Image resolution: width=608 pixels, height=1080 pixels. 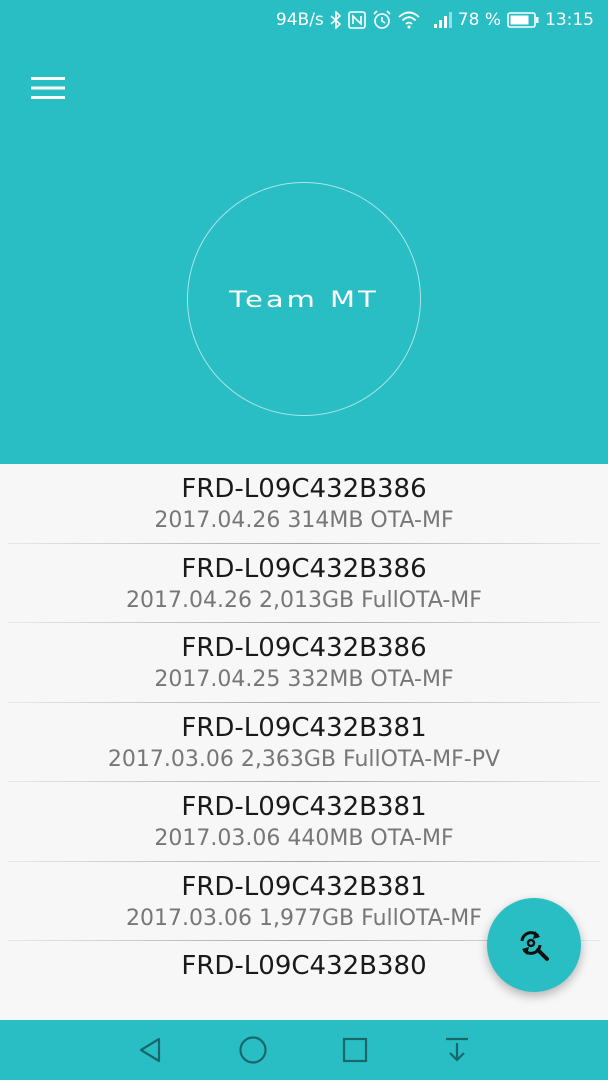 What do you see at coordinates (299, 20) in the screenshot?
I see `network-speed: 94B/s` at bounding box center [299, 20].